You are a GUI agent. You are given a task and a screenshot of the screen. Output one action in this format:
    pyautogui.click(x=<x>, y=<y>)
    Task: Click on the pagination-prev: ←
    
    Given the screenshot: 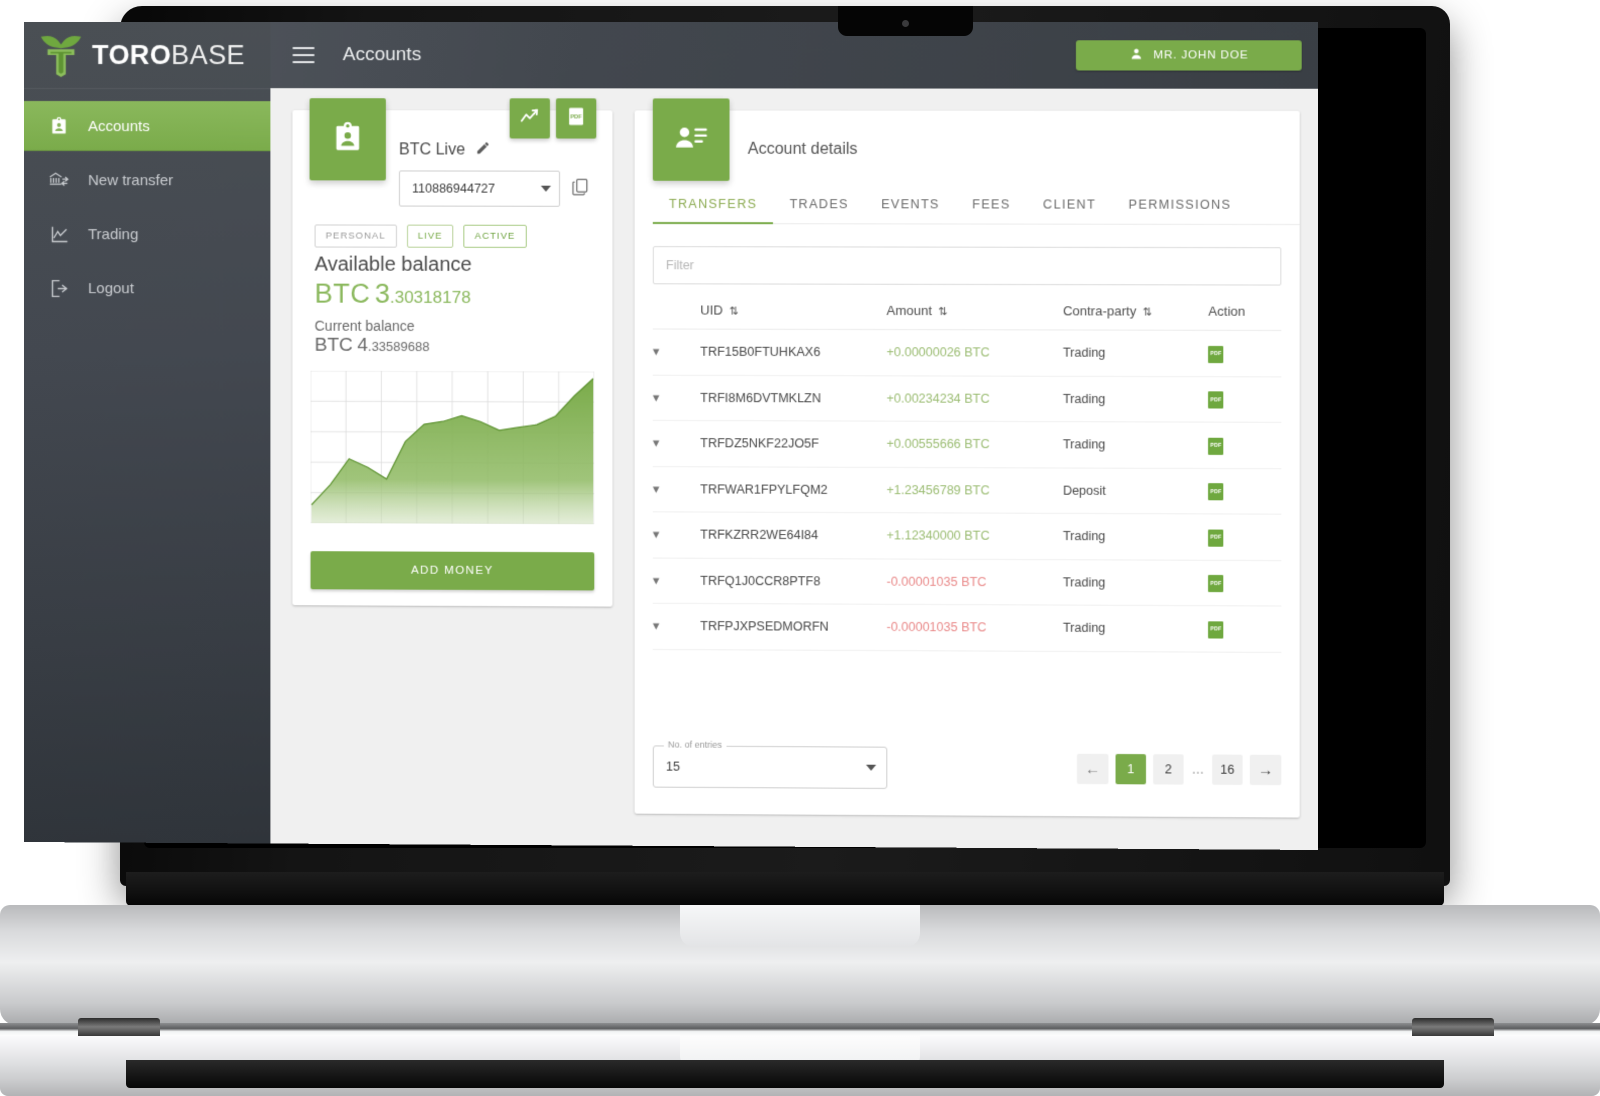 What is the action you would take?
    pyautogui.click(x=1092, y=769)
    